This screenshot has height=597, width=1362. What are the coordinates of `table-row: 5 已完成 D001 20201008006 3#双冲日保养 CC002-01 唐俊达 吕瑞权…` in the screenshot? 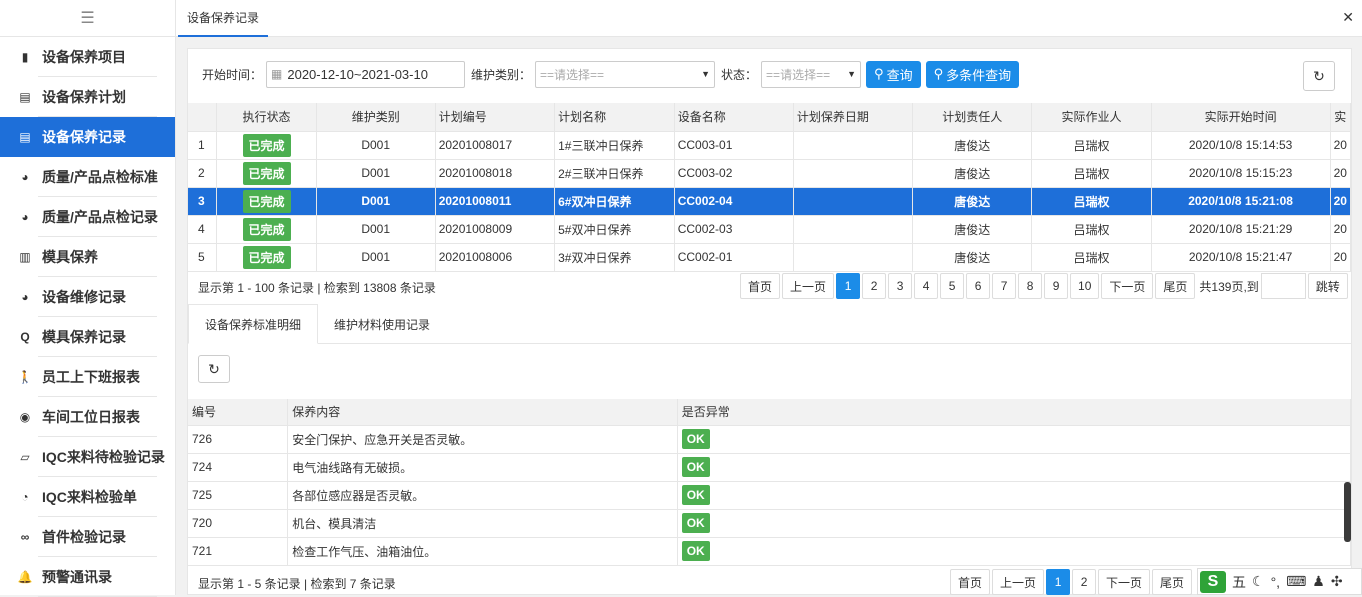 It's located at (770, 257).